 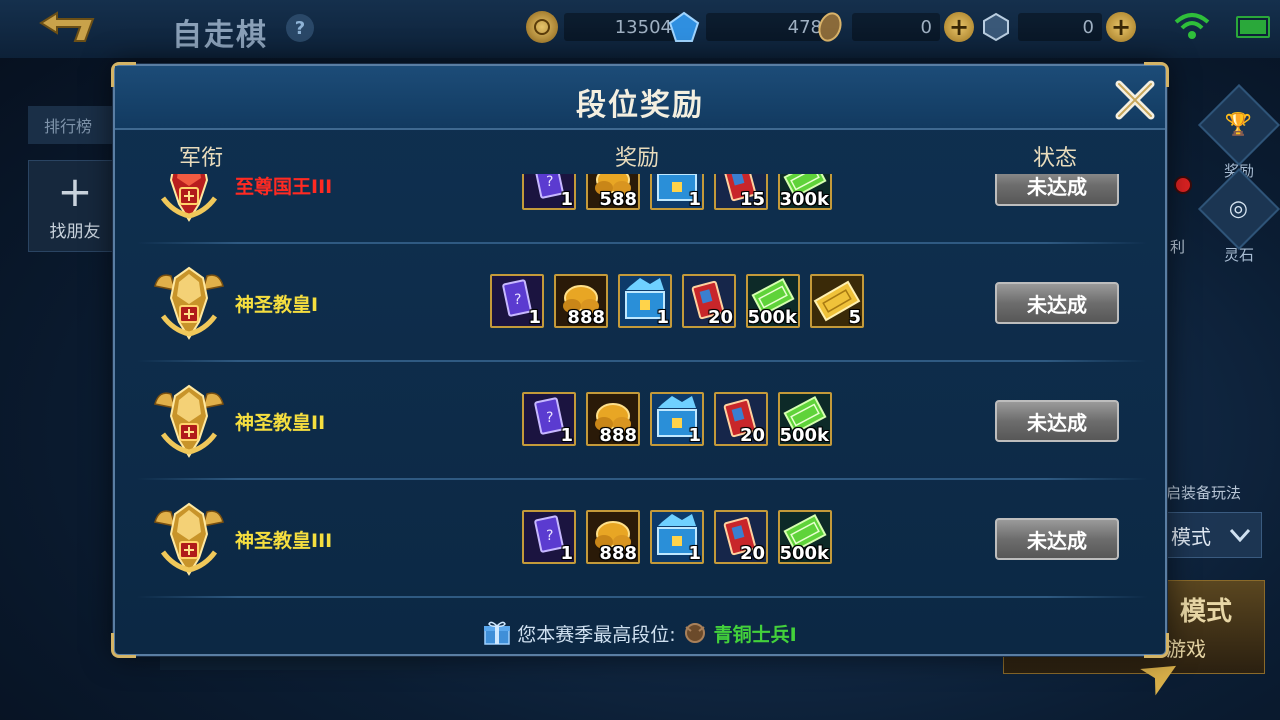 What do you see at coordinates (996, 27) in the screenshot?
I see `crystal-icon` at bounding box center [996, 27].